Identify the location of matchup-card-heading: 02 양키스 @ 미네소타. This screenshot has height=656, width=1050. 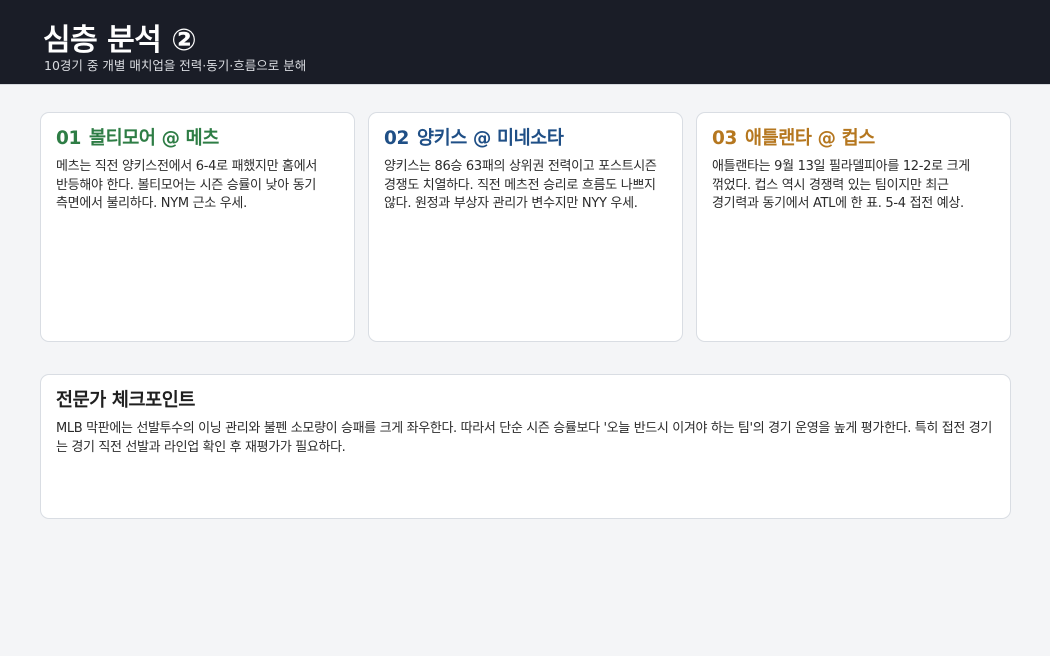
(474, 139).